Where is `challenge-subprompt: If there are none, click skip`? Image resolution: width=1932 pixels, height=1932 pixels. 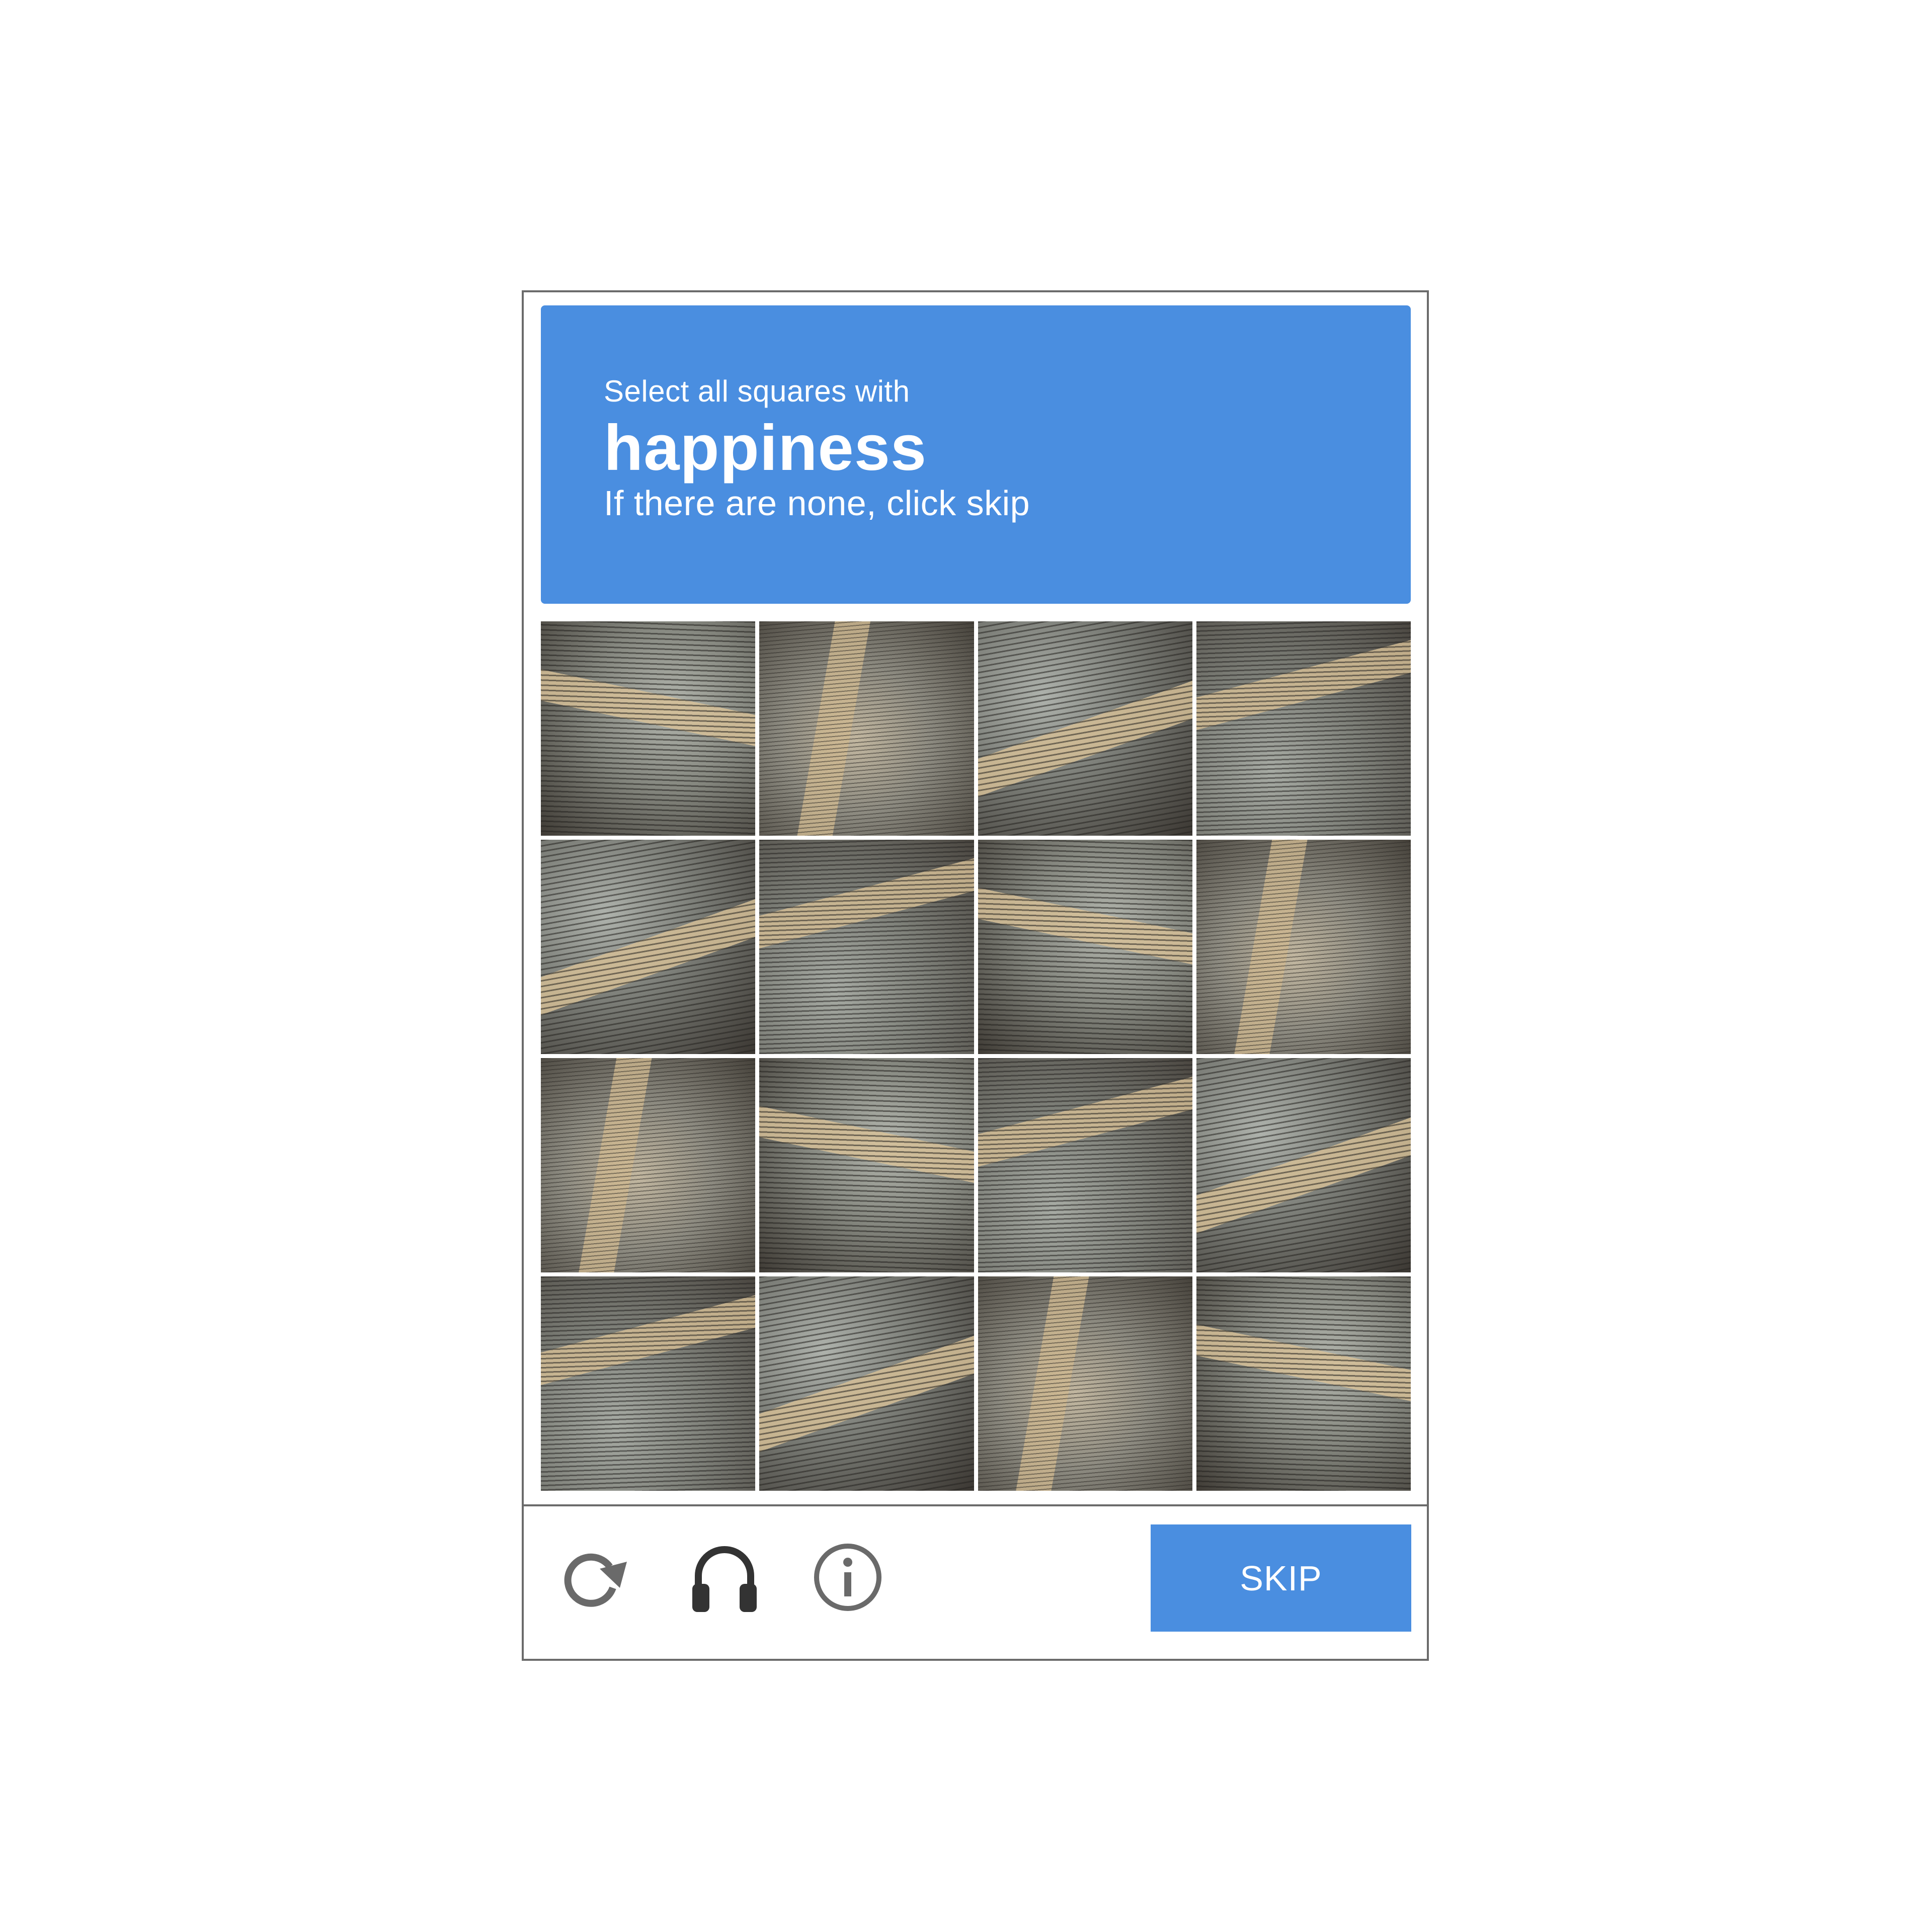
challenge-subprompt: If there are none, click skip is located at coordinates (817, 504).